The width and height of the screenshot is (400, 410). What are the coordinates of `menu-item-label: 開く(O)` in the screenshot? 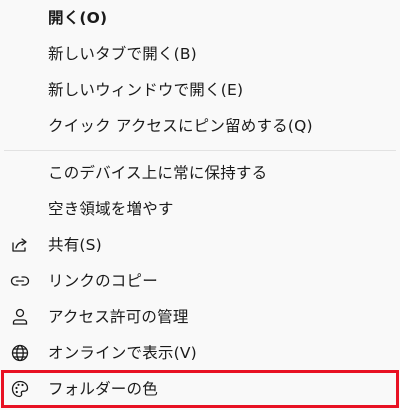 It's located at (78, 18).